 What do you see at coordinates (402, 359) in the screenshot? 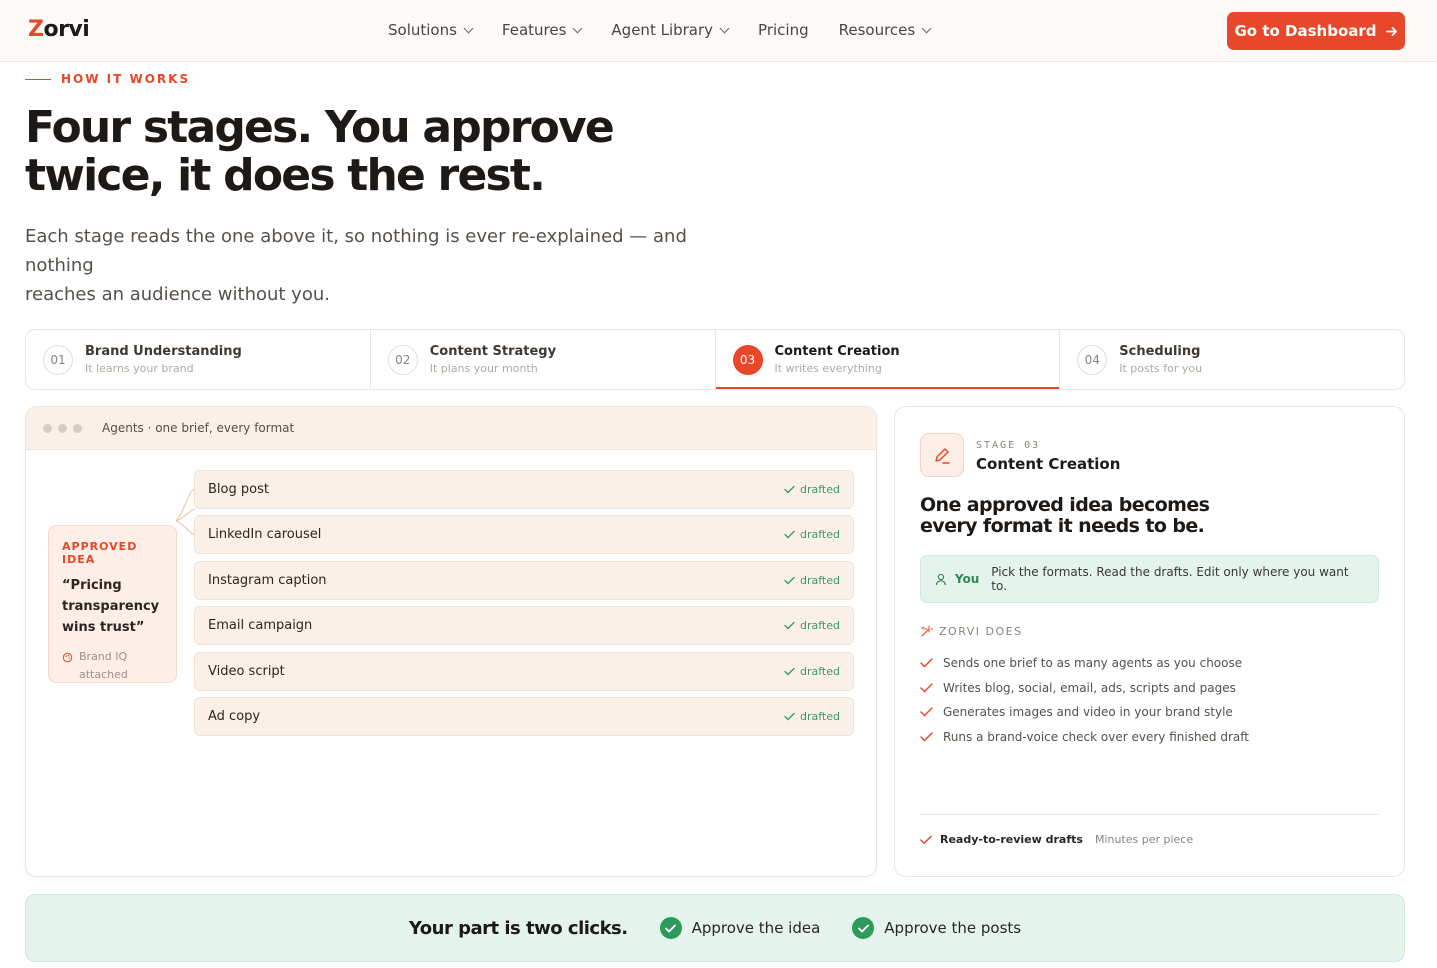
I see `stage-number: 02` at bounding box center [402, 359].